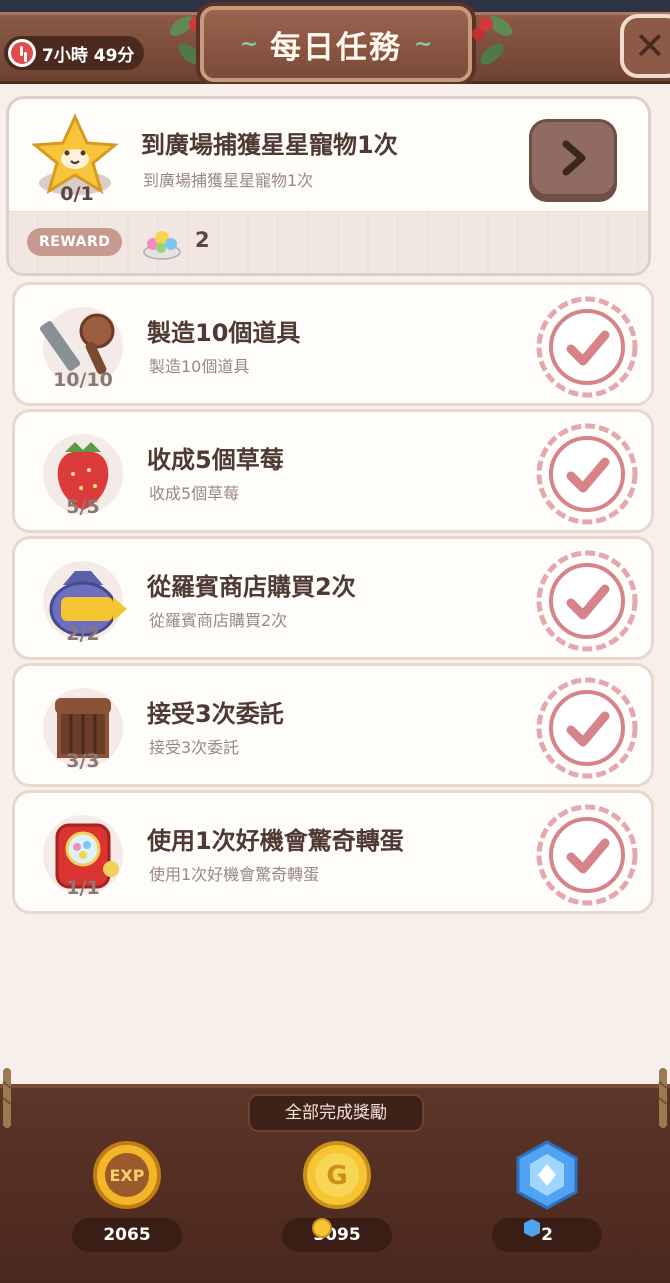 The image size is (670, 1283). What do you see at coordinates (336, 47) in the screenshot?
I see `page-title: 每日任務` at bounding box center [336, 47].